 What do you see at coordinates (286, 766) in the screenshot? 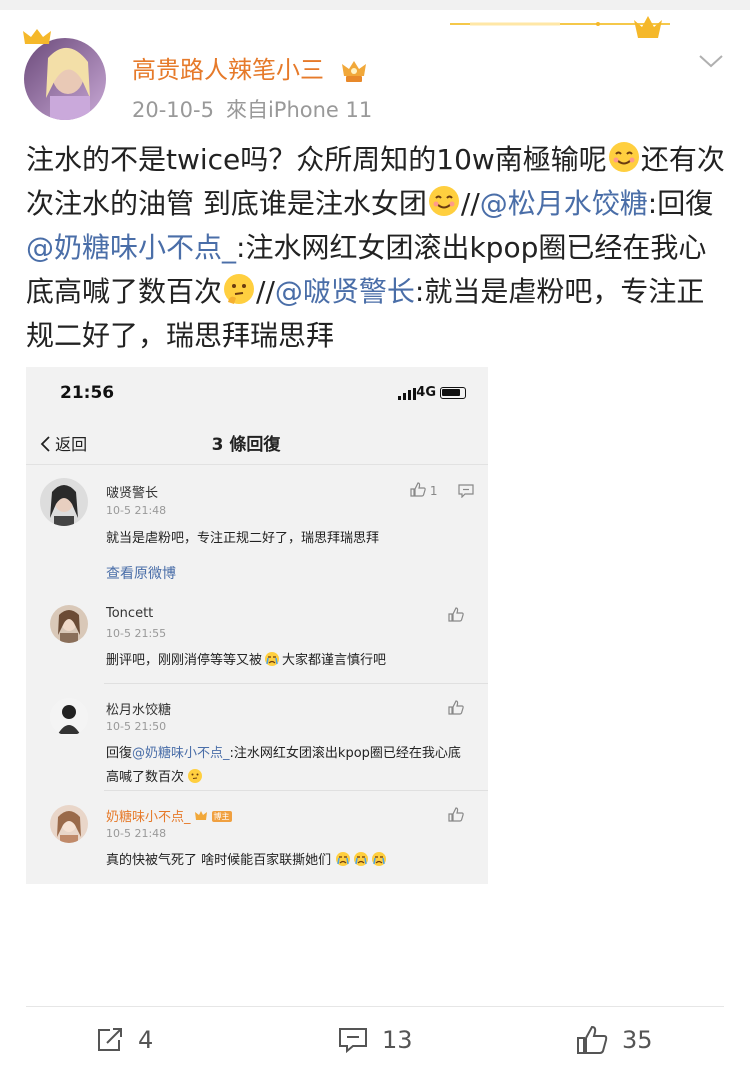
I see `reply-text: 回復@奶糖味小不点_:注水网红女团滚出kpop圈已经在我心底高喊了数百次` at bounding box center [286, 766].